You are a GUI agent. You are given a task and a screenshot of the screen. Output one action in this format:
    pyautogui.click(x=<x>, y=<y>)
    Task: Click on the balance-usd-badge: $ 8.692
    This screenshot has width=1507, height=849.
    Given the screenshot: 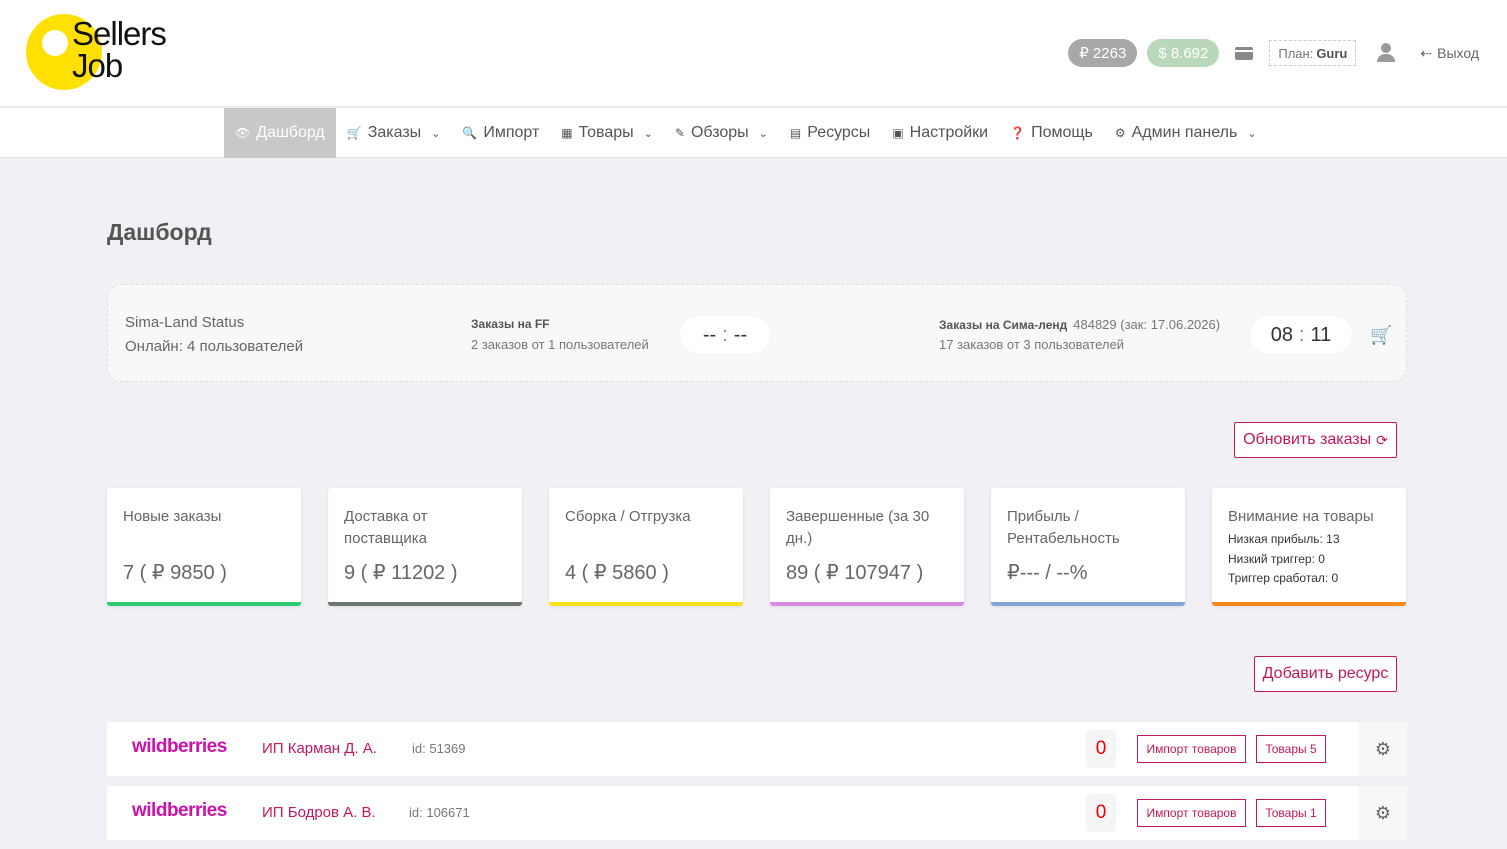 What is the action you would take?
    pyautogui.click(x=1183, y=53)
    